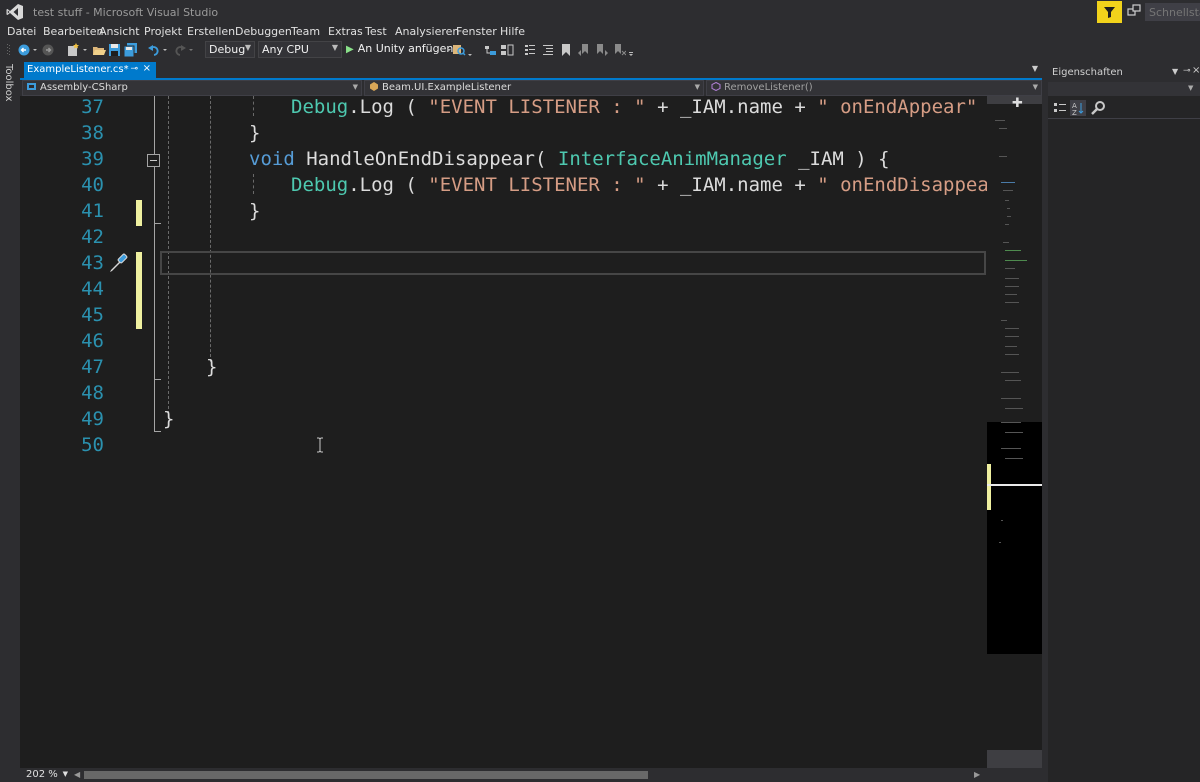 The image size is (1200, 782). What do you see at coordinates (1134, 11) in the screenshot?
I see `feedback-icon` at bounding box center [1134, 11].